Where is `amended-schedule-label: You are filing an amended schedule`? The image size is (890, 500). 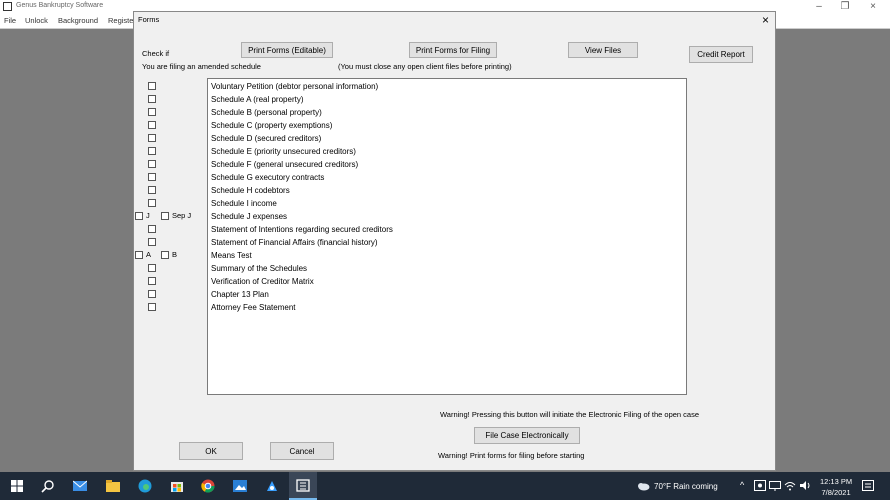
amended-schedule-label: You are filing an amended schedule is located at coordinates (201, 66).